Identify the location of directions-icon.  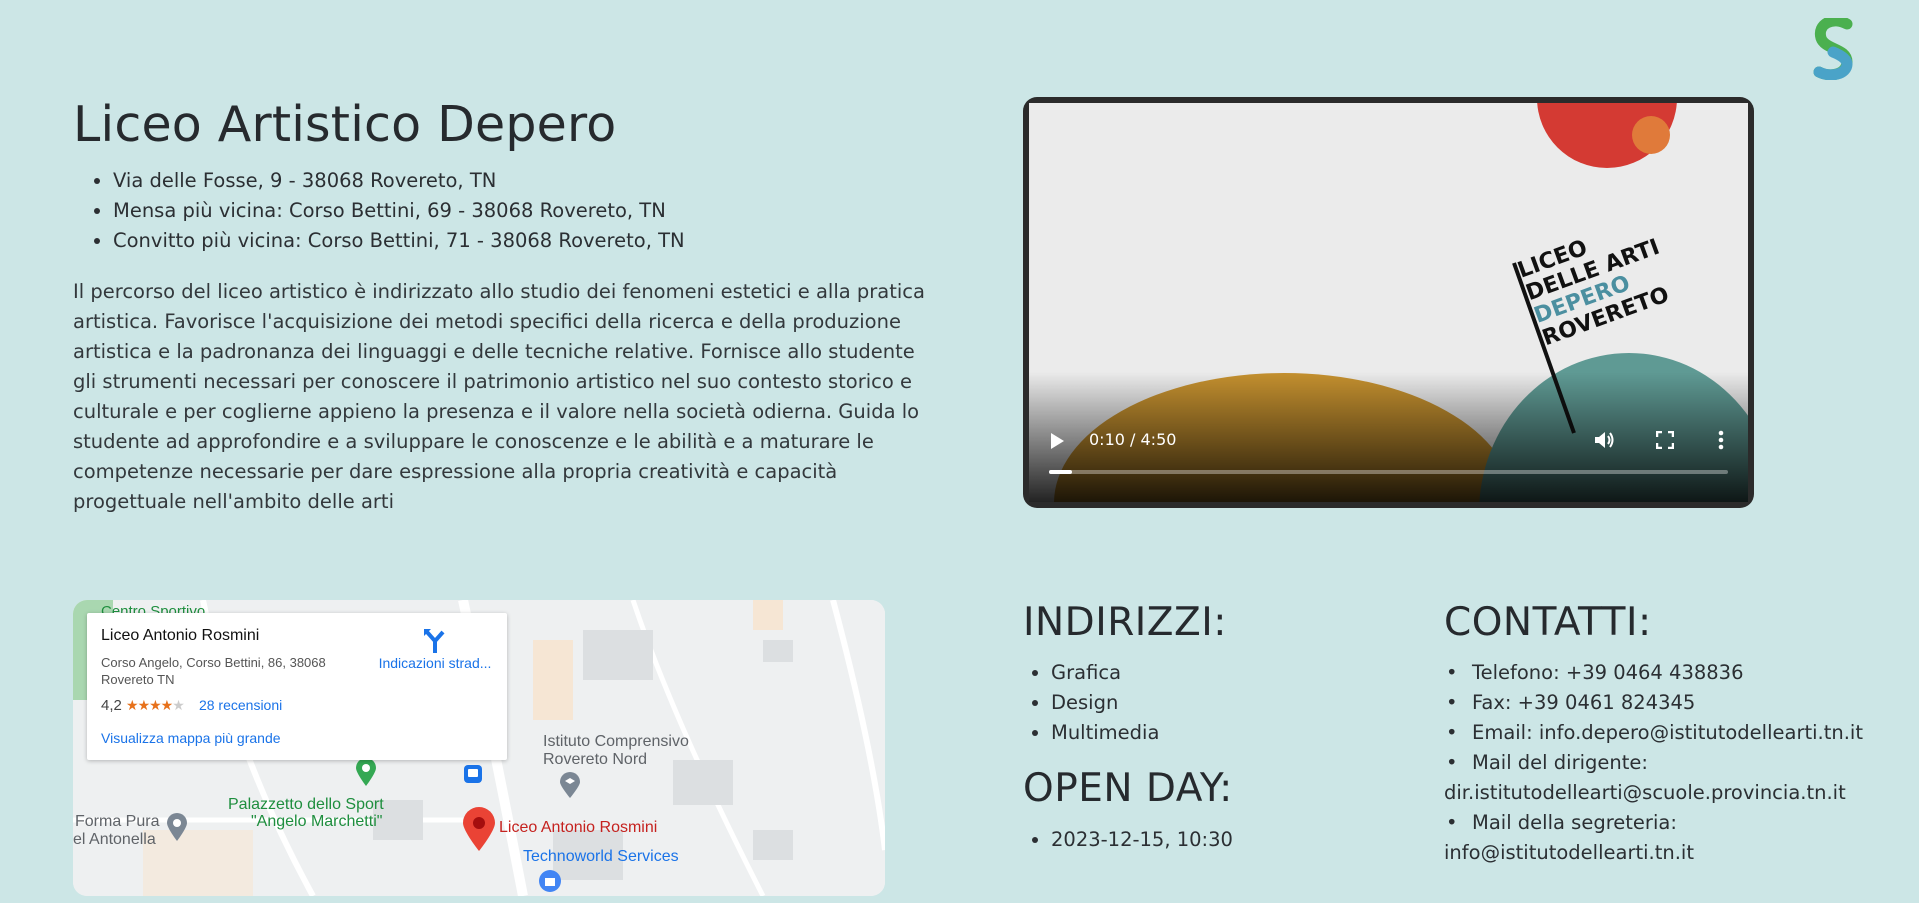
(434, 641).